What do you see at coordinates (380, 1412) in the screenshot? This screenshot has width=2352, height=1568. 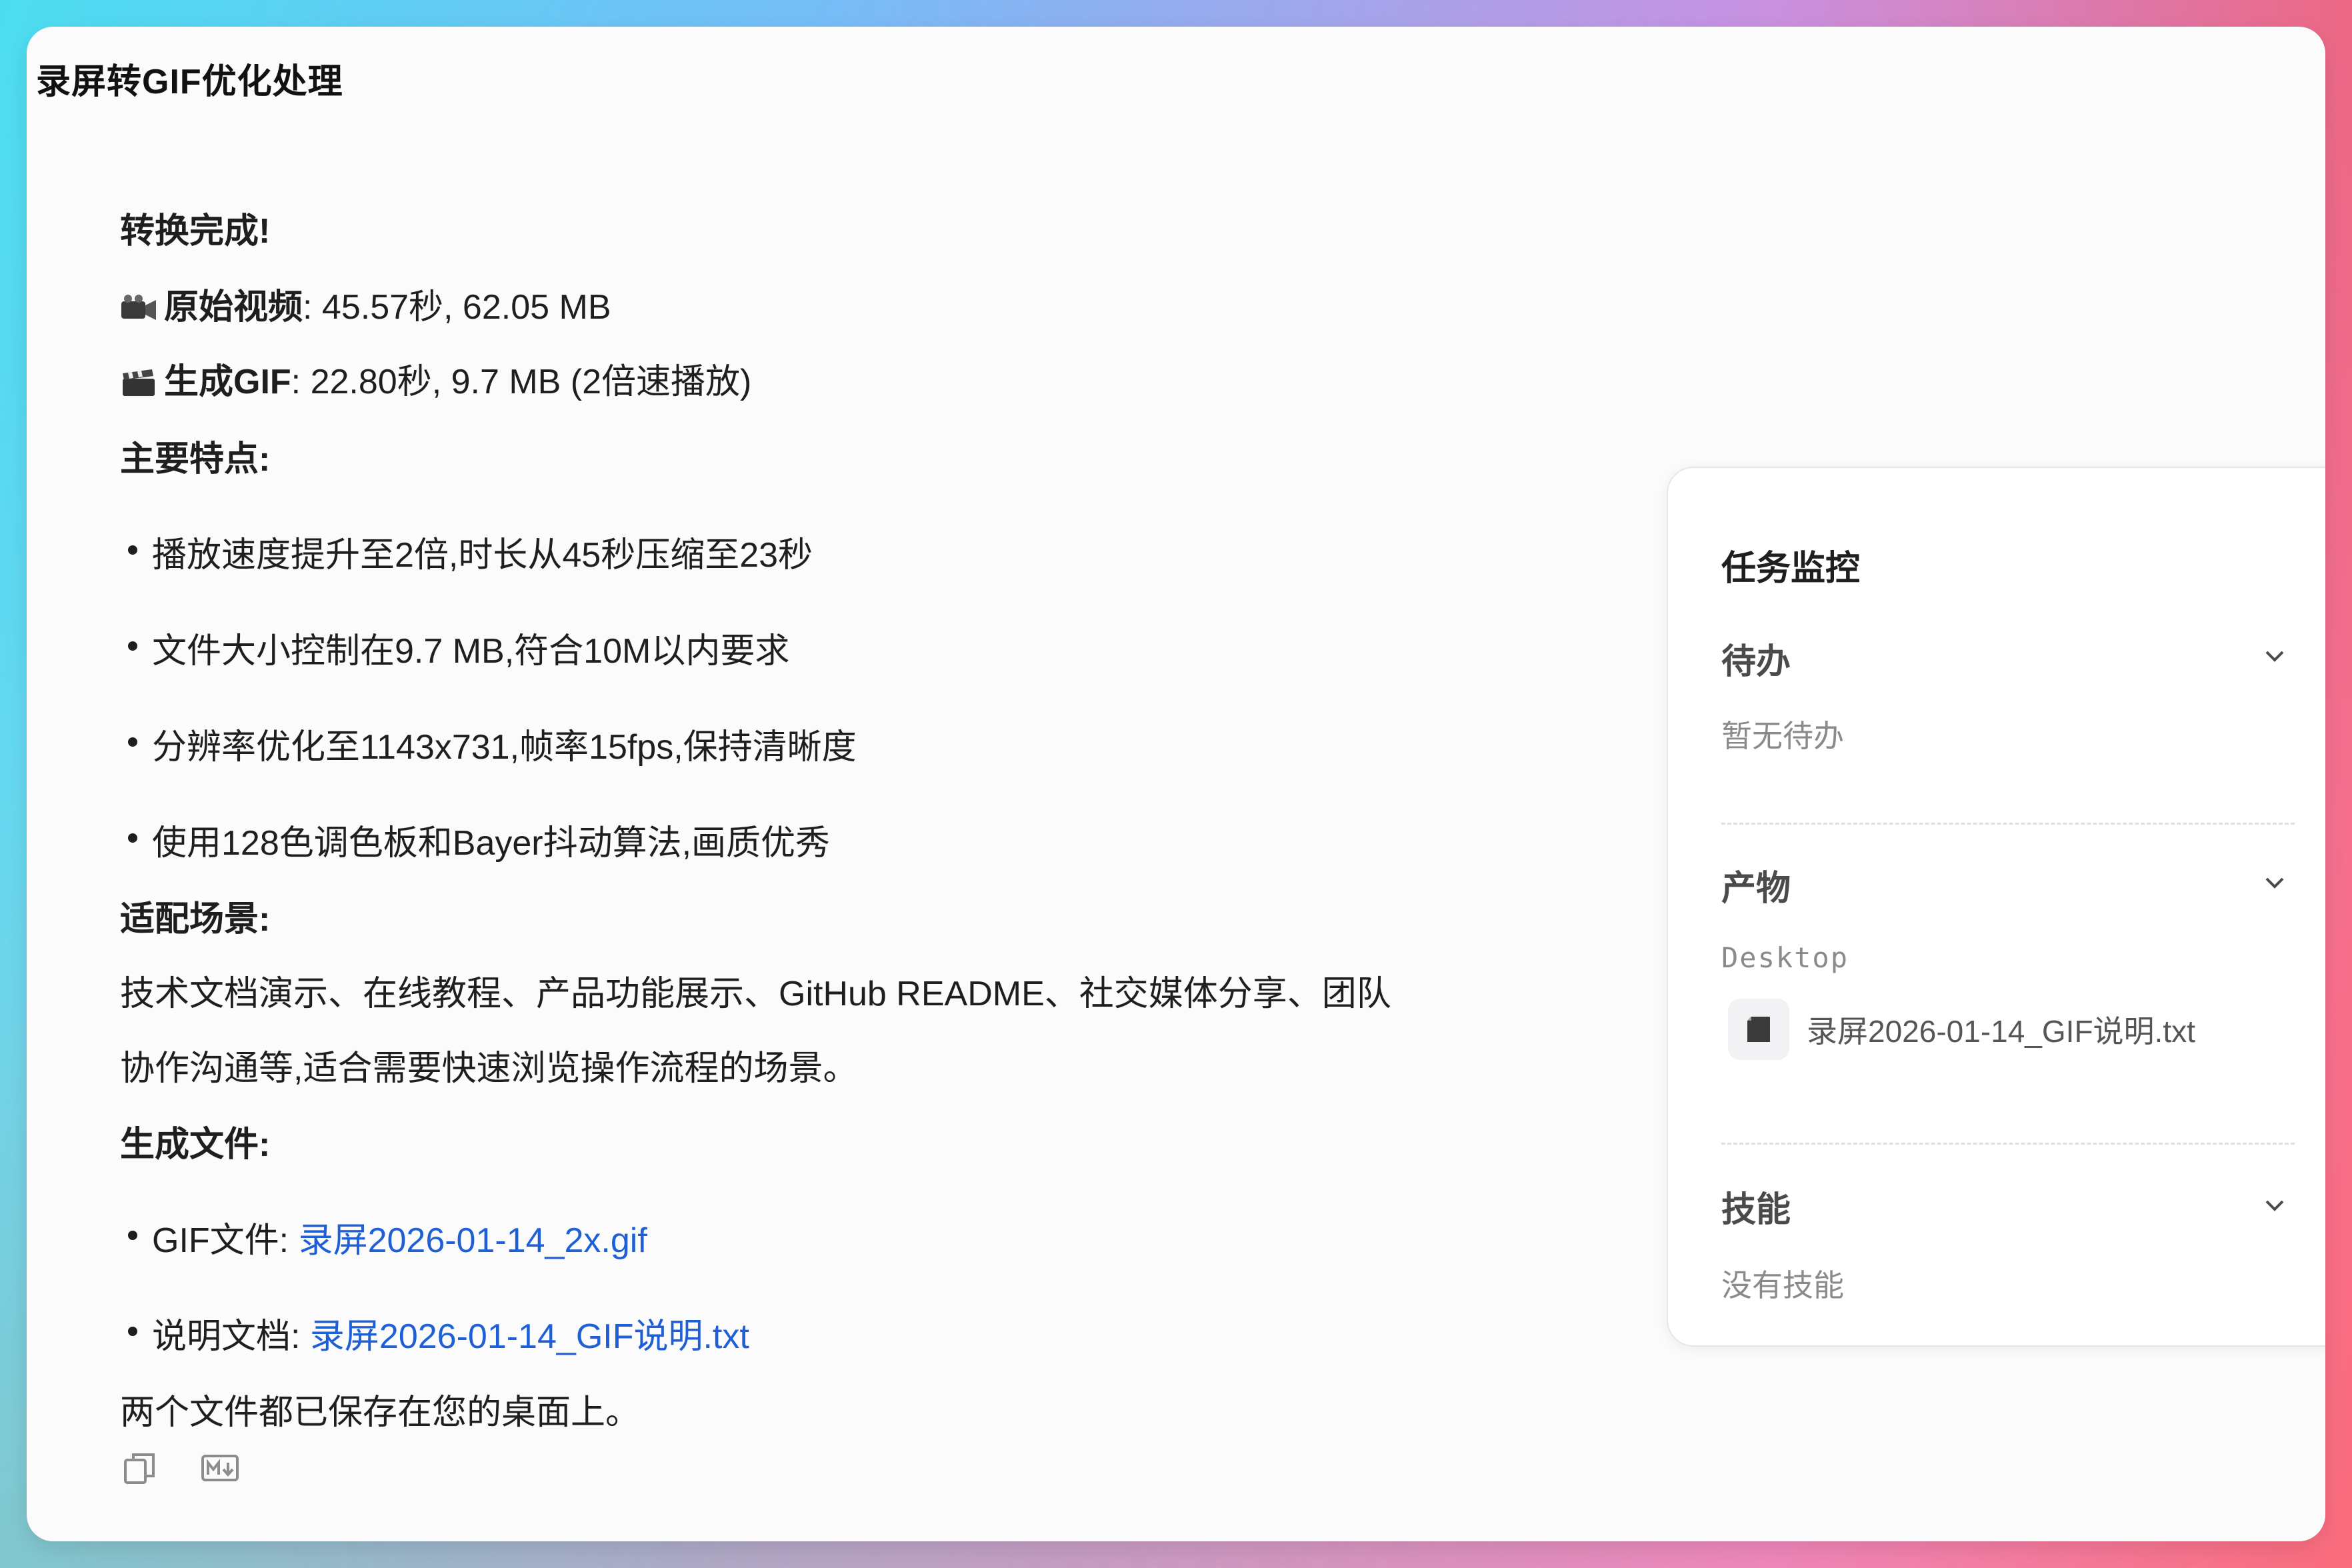 I see `footer-text: 两个文件都已保存在您的桌面上。` at bounding box center [380, 1412].